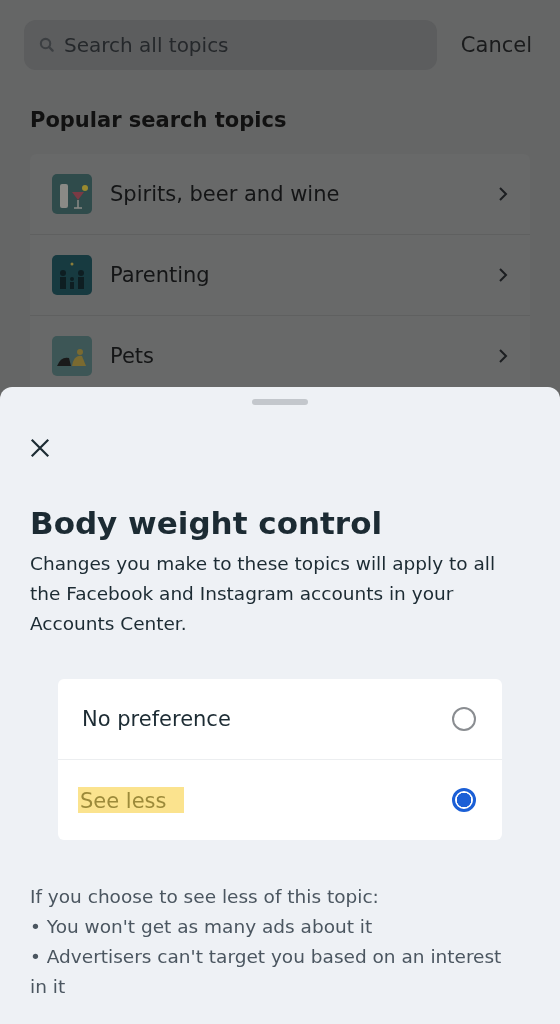  Describe the element at coordinates (280, 719) in the screenshot. I see `radio-option: No preference` at that location.